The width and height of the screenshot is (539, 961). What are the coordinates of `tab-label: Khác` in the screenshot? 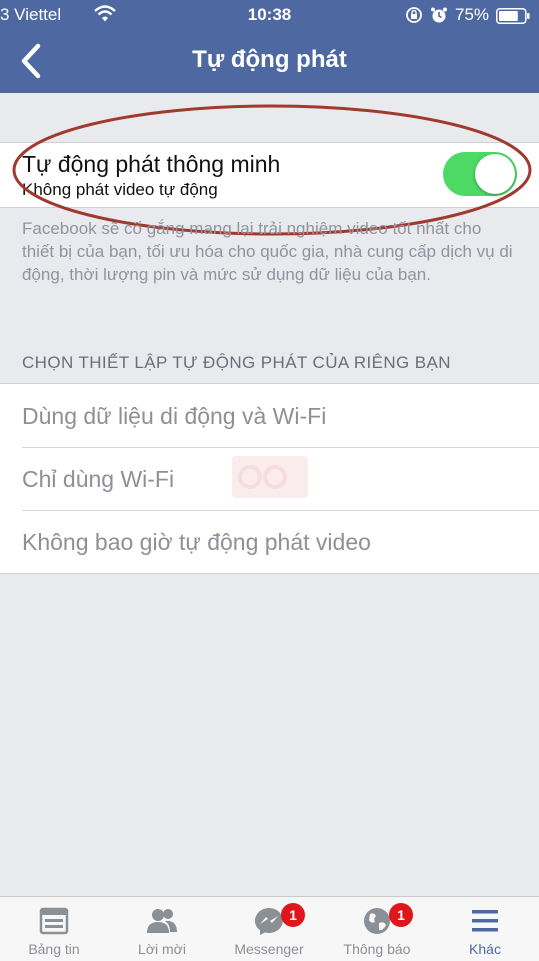 It's located at (485, 949).